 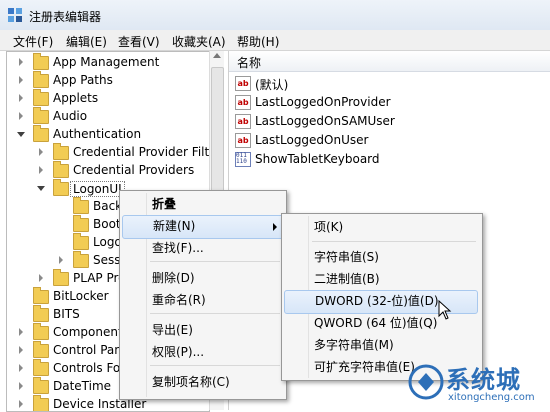 I want to click on value-row: ab LastLoggedOnUser, so click(x=385, y=141).